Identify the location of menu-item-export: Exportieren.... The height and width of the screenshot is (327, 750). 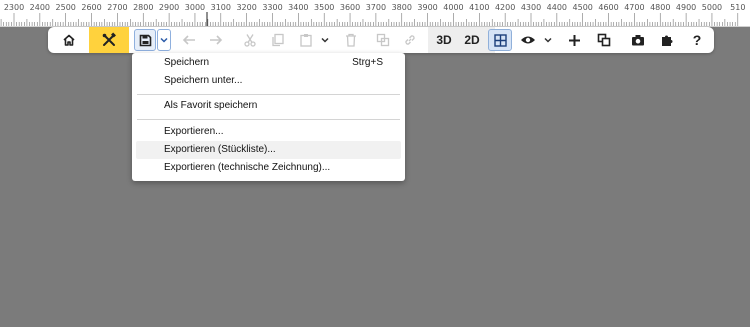
(268, 132).